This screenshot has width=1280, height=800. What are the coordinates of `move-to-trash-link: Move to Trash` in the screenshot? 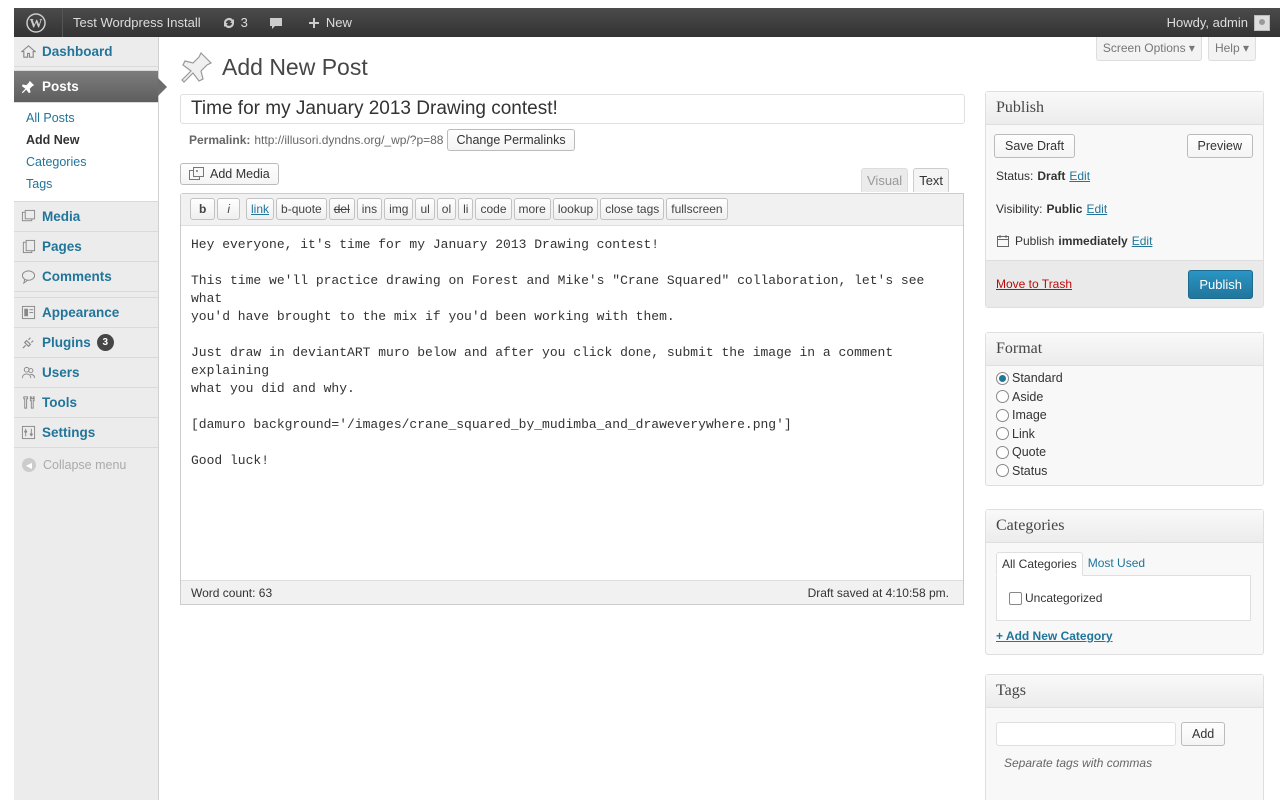 It's located at (1034, 284).